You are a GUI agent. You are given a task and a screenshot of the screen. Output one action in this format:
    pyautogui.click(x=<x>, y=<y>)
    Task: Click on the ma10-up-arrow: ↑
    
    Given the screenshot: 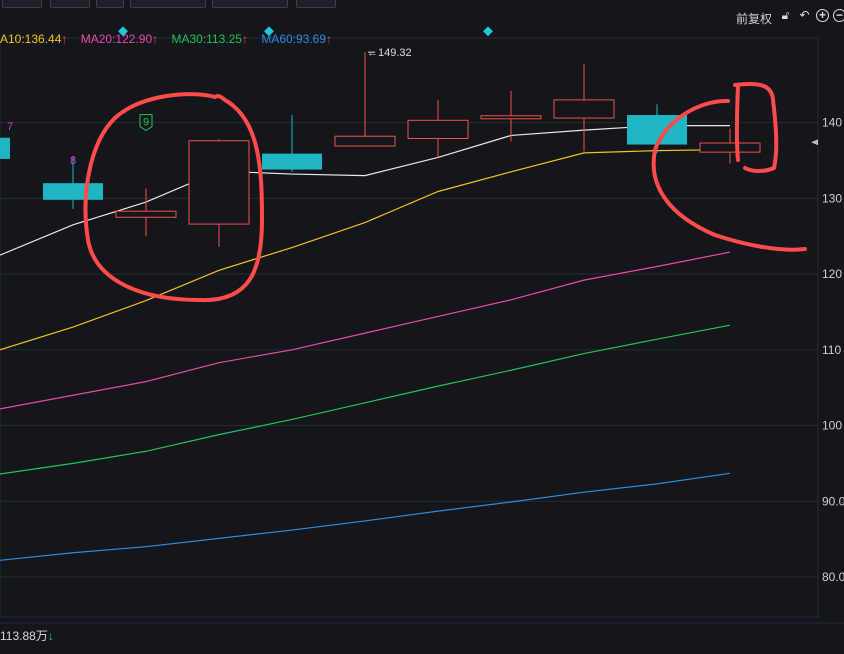 What is the action you would take?
    pyautogui.click(x=64, y=39)
    